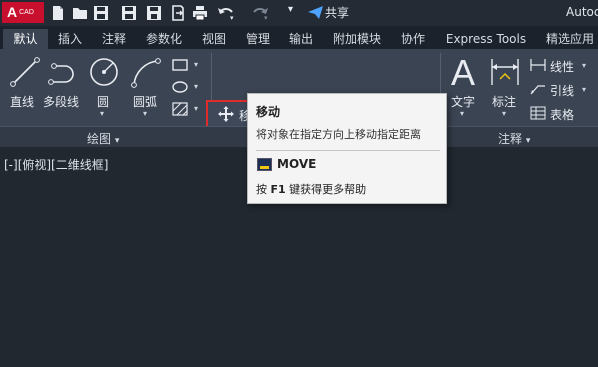  I want to click on leader-label: 引线, so click(562, 90).